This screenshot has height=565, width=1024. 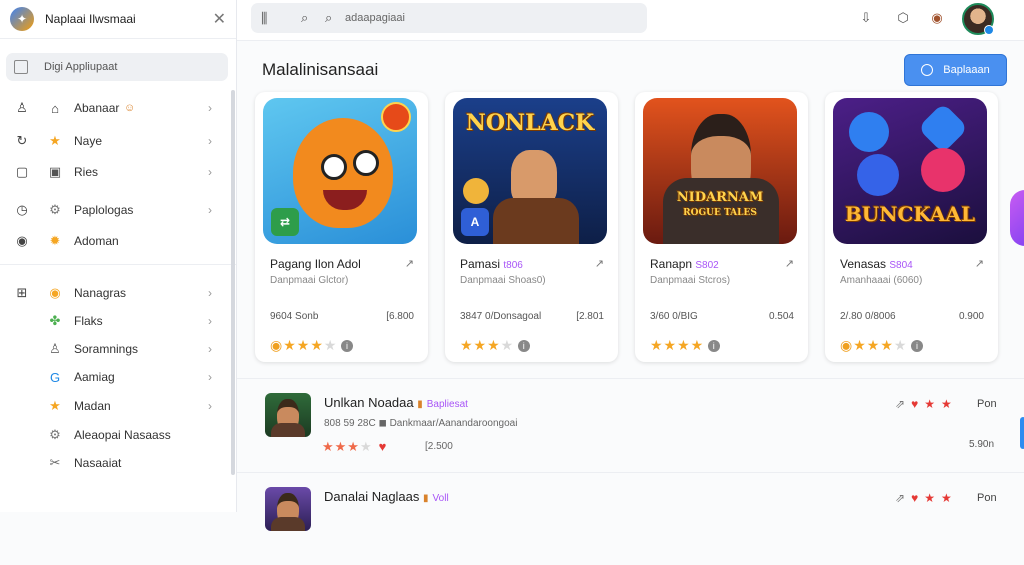 What do you see at coordinates (106, 349) in the screenshot?
I see `sidebar-item-label: Soramnings` at bounding box center [106, 349].